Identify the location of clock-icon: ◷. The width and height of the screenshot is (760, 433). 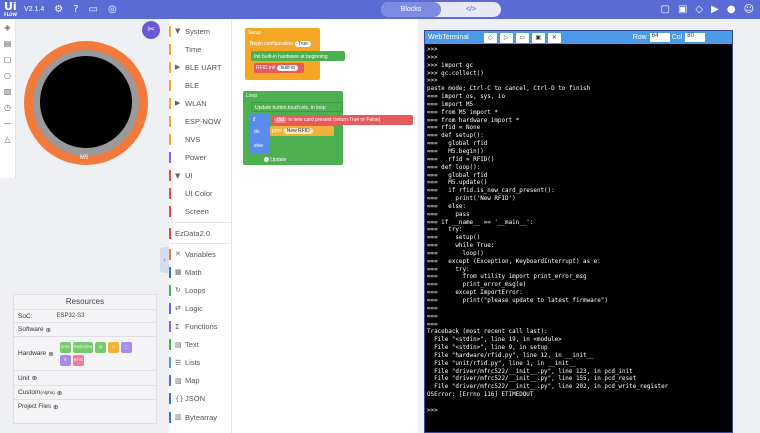
(7, 107).